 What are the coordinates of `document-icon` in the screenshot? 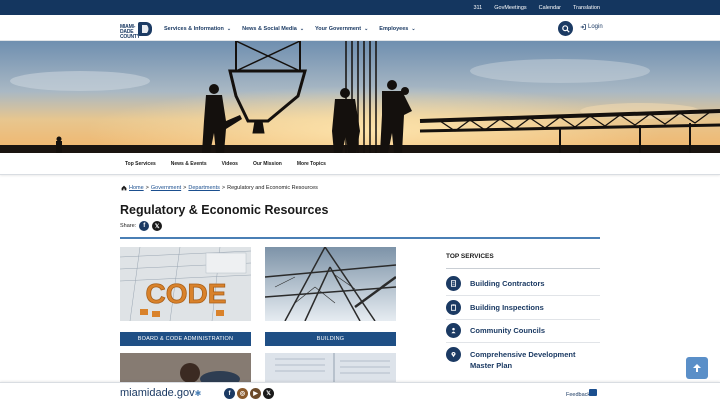 It's located at (453, 283).